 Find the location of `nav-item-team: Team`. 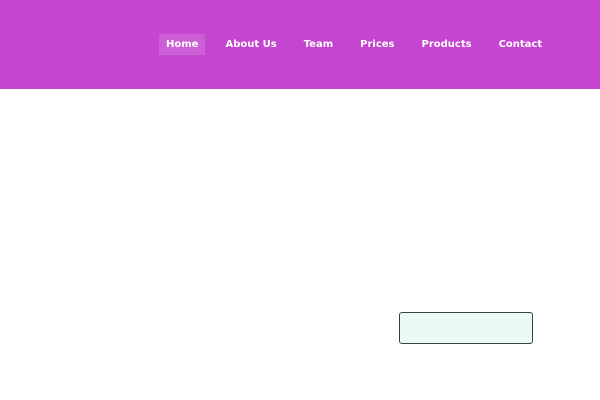

nav-item-team: Team is located at coordinates (318, 44).